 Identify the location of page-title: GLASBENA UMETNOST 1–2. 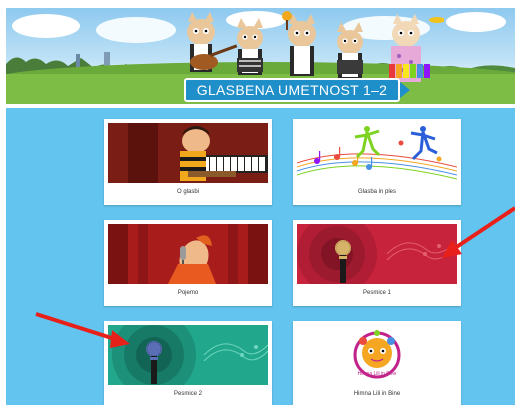
(297, 90).